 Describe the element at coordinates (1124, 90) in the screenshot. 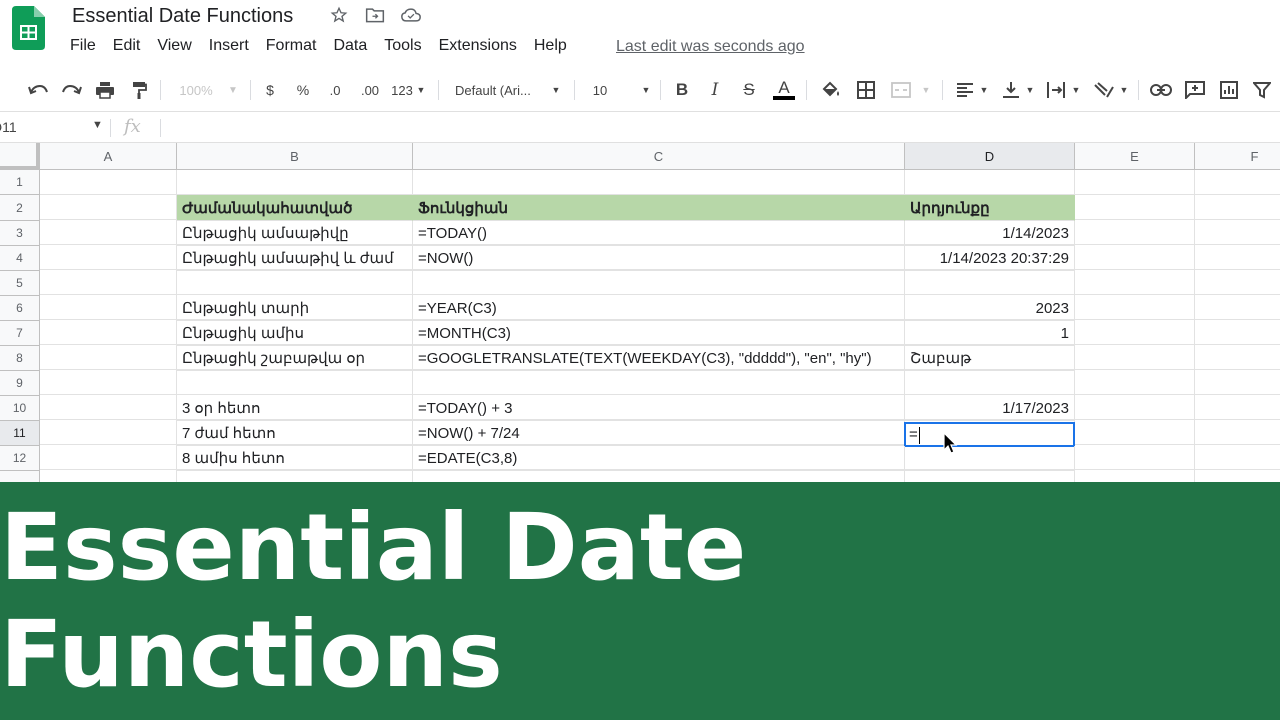

I see `rotation-chevron-down-icon: ▼` at that location.